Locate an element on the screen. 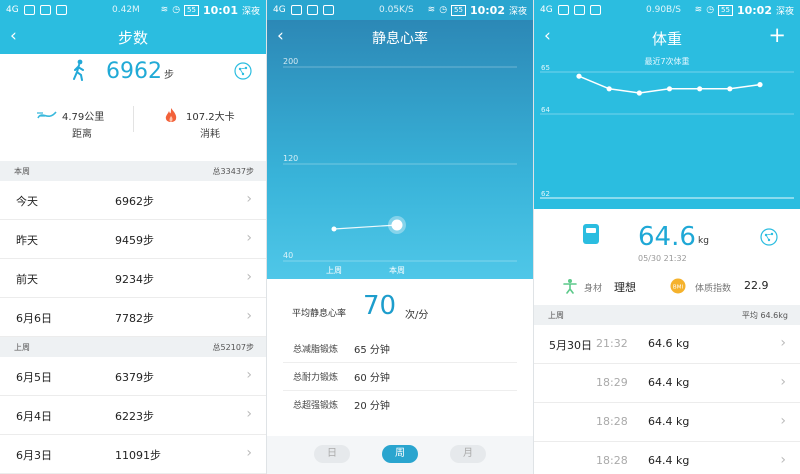 The image size is (800, 474). day-label: 6月4日 is located at coordinates (34, 416).